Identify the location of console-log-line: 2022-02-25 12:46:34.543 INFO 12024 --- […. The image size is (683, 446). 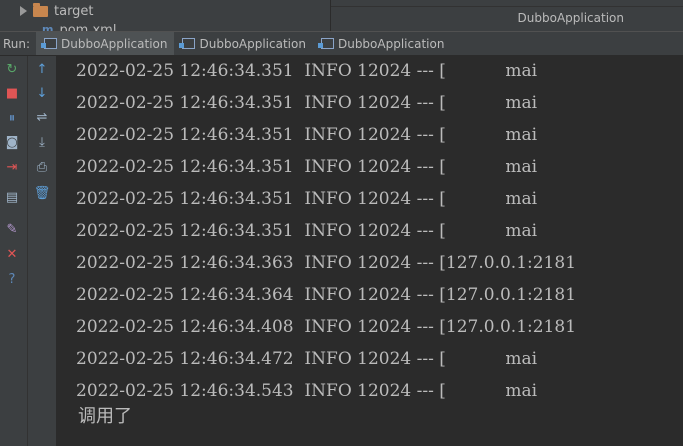
(307, 391).